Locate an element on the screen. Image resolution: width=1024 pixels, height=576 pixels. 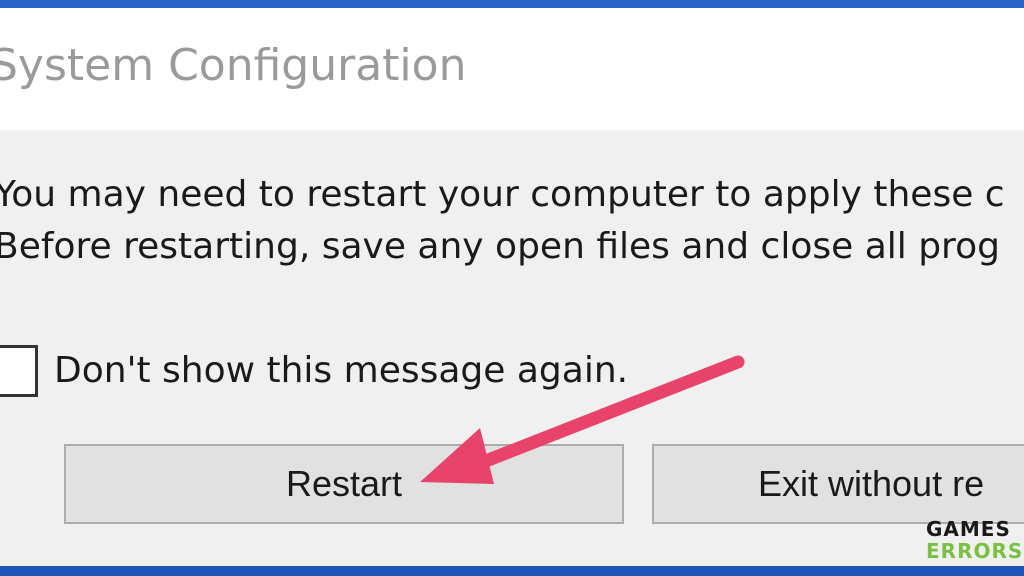
dont-show-again-checkbox is located at coordinates (19, 371).